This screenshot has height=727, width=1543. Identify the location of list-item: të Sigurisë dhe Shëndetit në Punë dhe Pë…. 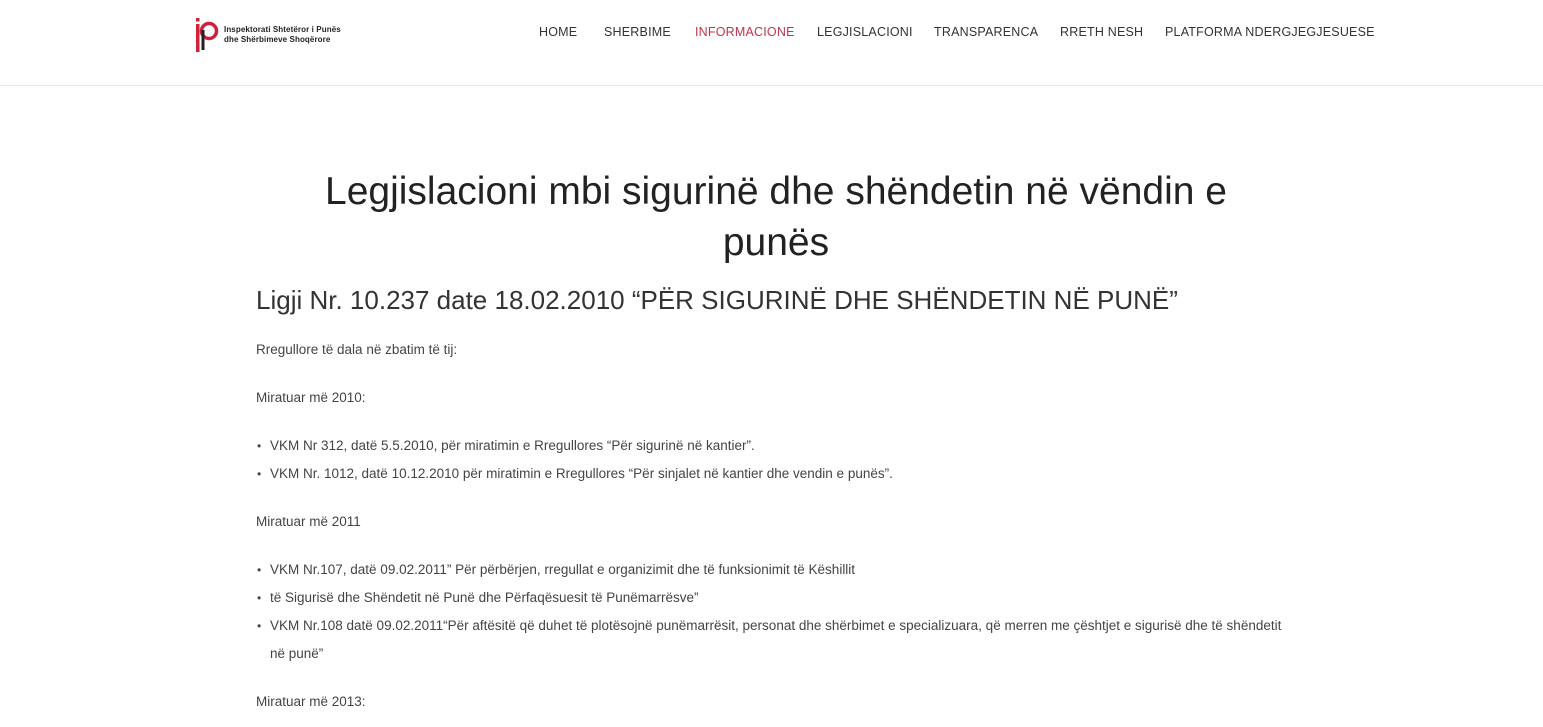
(778, 598).